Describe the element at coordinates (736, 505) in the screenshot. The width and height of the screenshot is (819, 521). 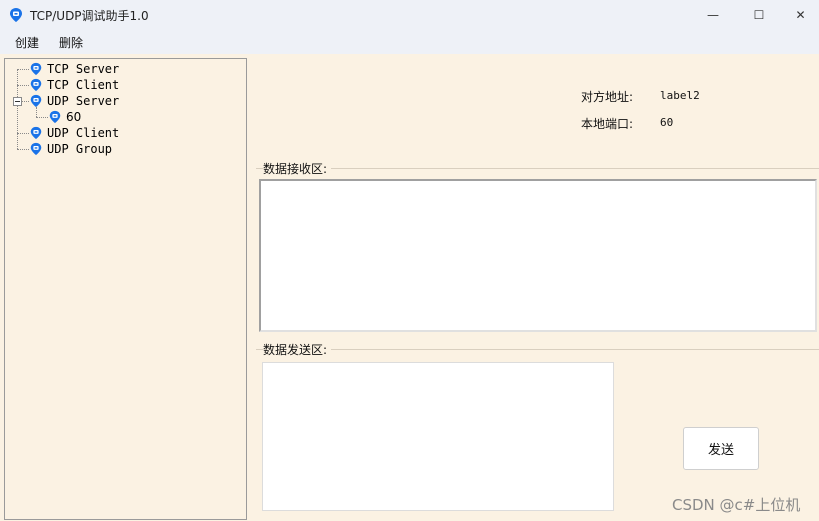
I see `watermark: CSDN @c#上位机` at that location.